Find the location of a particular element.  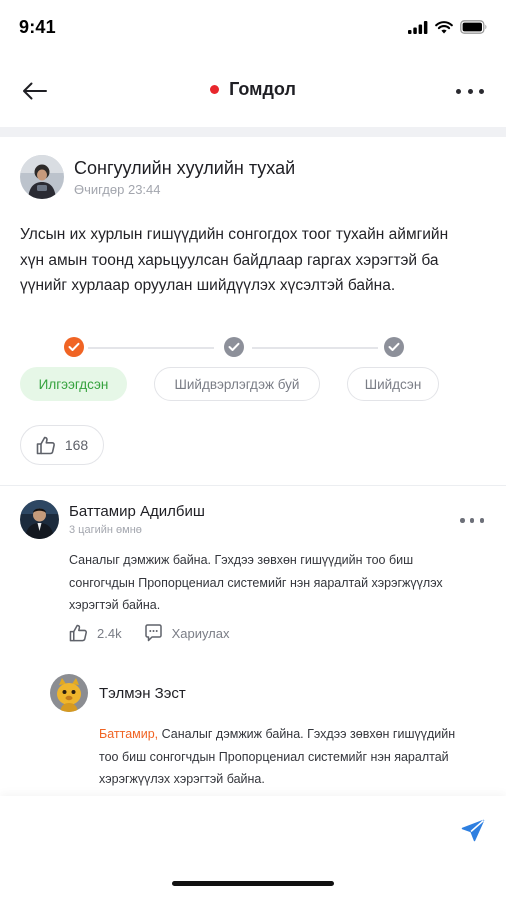

comment-time: 3 цагийн өмнө is located at coordinates (105, 530).